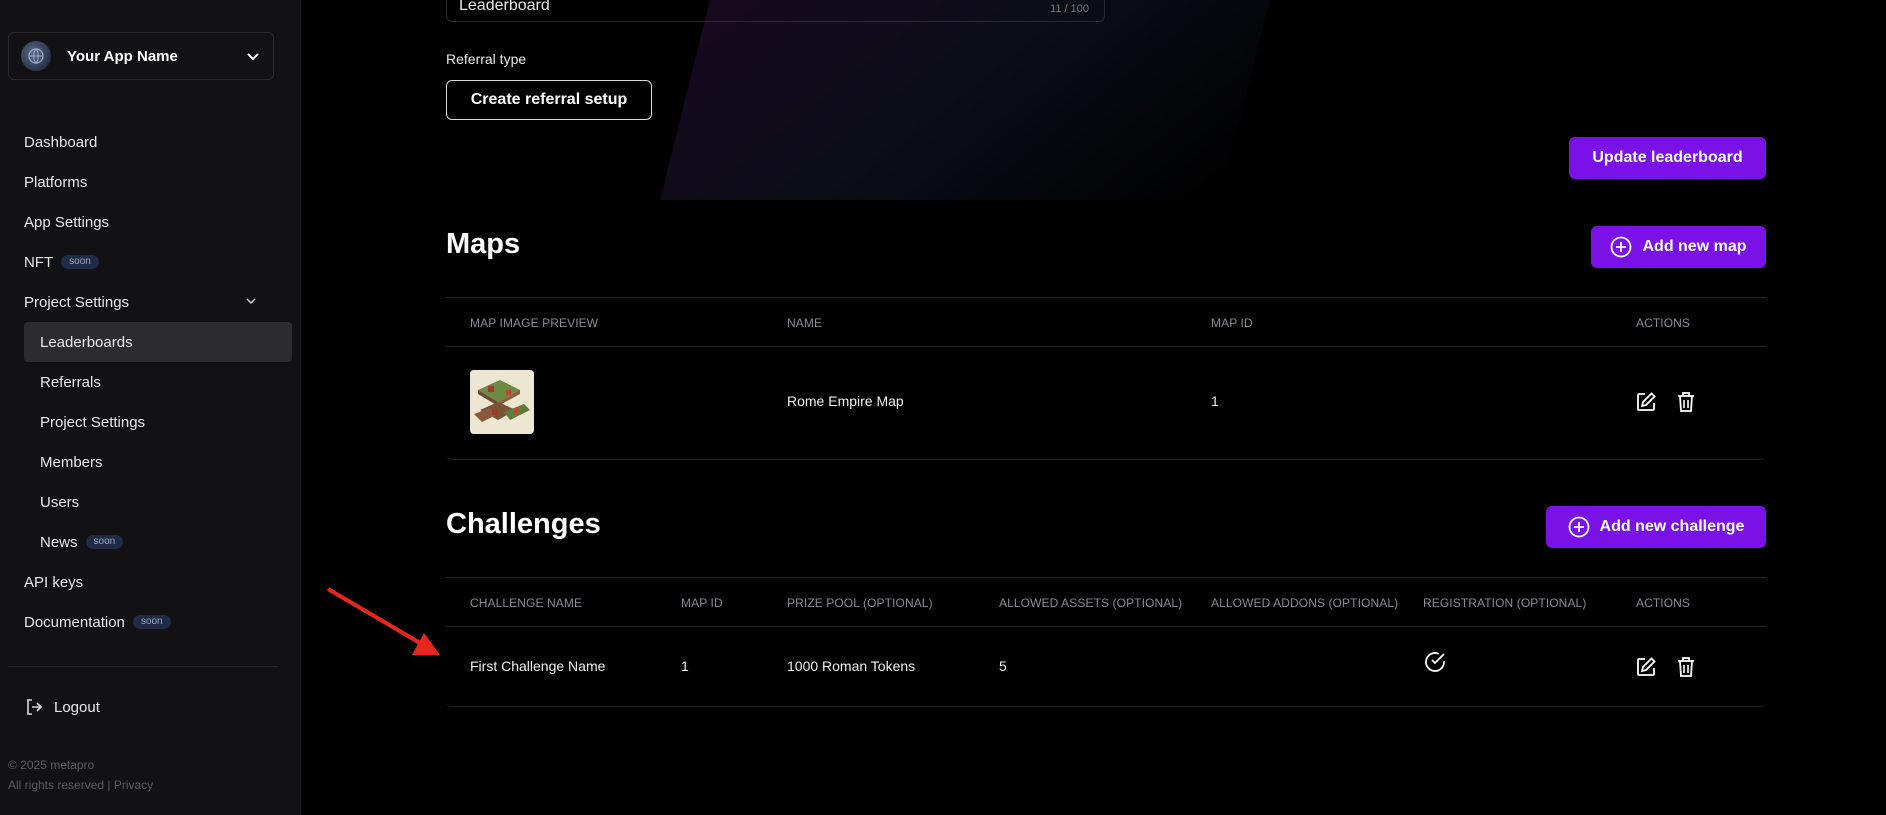 The width and height of the screenshot is (1886, 815). What do you see at coordinates (526, 603) in the screenshot?
I see `column-header: Challenge name` at bounding box center [526, 603].